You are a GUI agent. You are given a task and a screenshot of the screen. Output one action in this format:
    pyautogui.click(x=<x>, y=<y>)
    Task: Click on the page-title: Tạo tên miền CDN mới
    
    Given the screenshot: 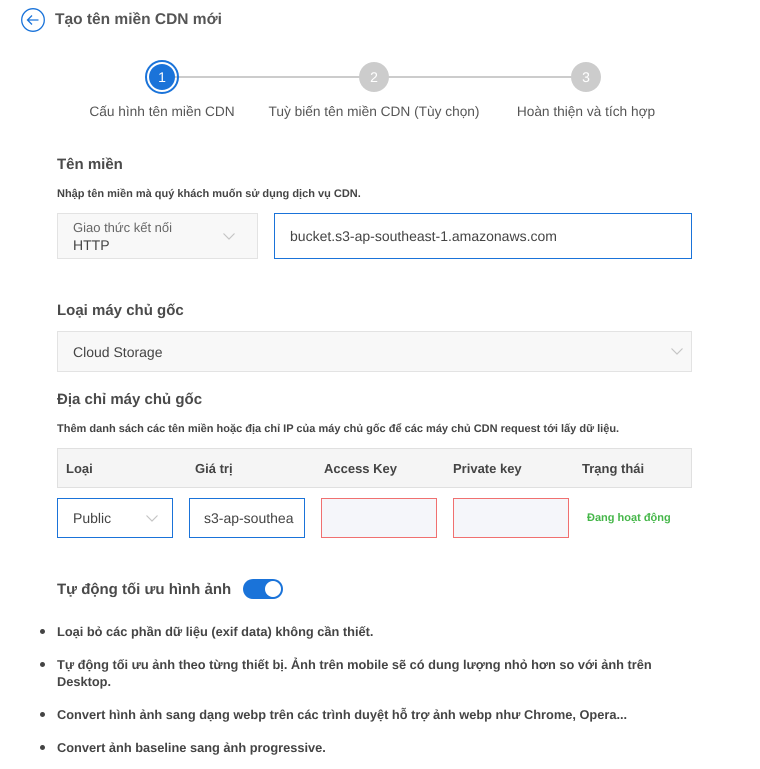 What is the action you would take?
    pyautogui.click(x=138, y=20)
    